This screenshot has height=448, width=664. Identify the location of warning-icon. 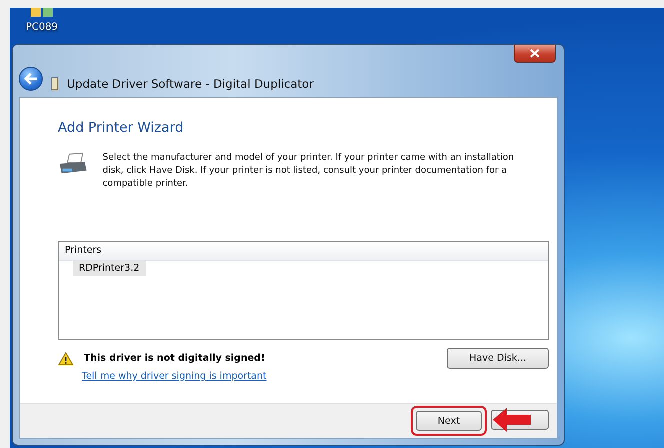
(66, 359).